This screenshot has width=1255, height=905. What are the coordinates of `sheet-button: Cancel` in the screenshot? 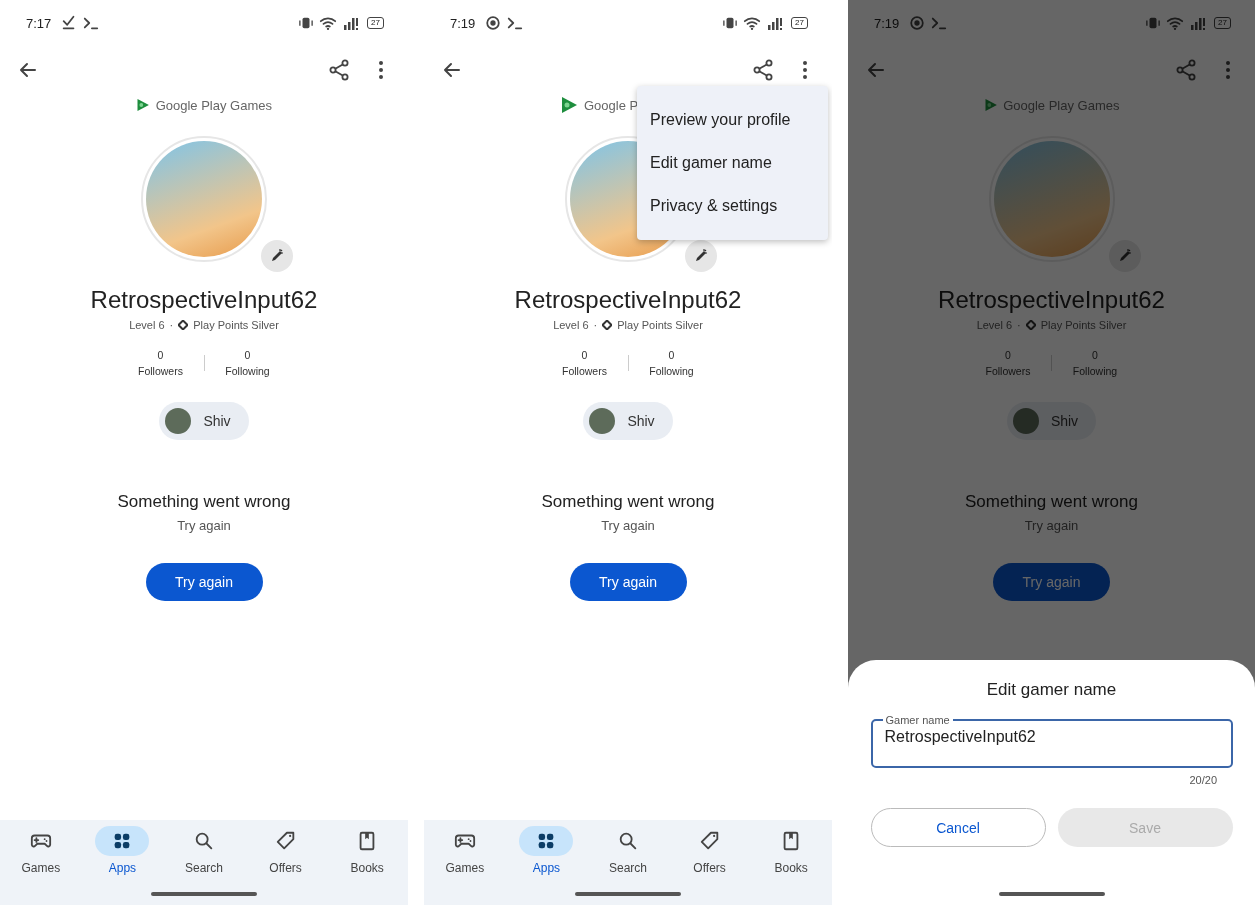 It's located at (958, 827).